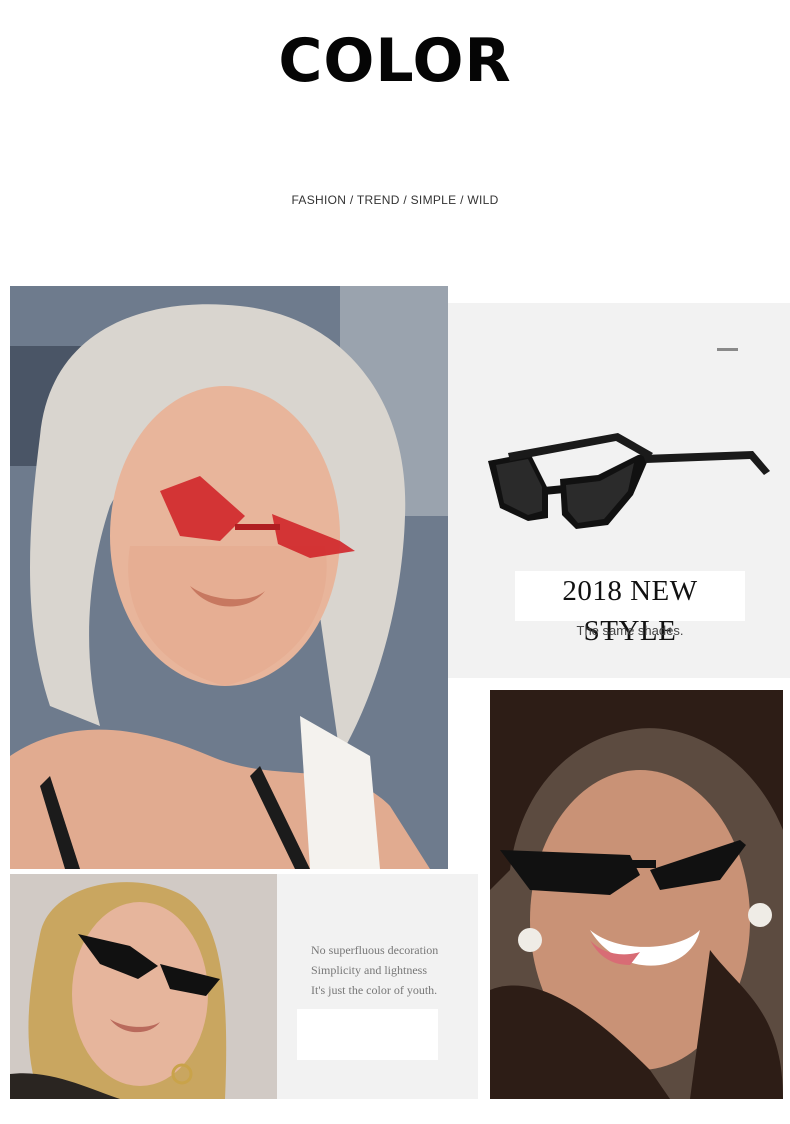  Describe the element at coordinates (619, 490) in the screenshot. I see `product-panel: 2018 NEW STYLE The same shades.` at that location.